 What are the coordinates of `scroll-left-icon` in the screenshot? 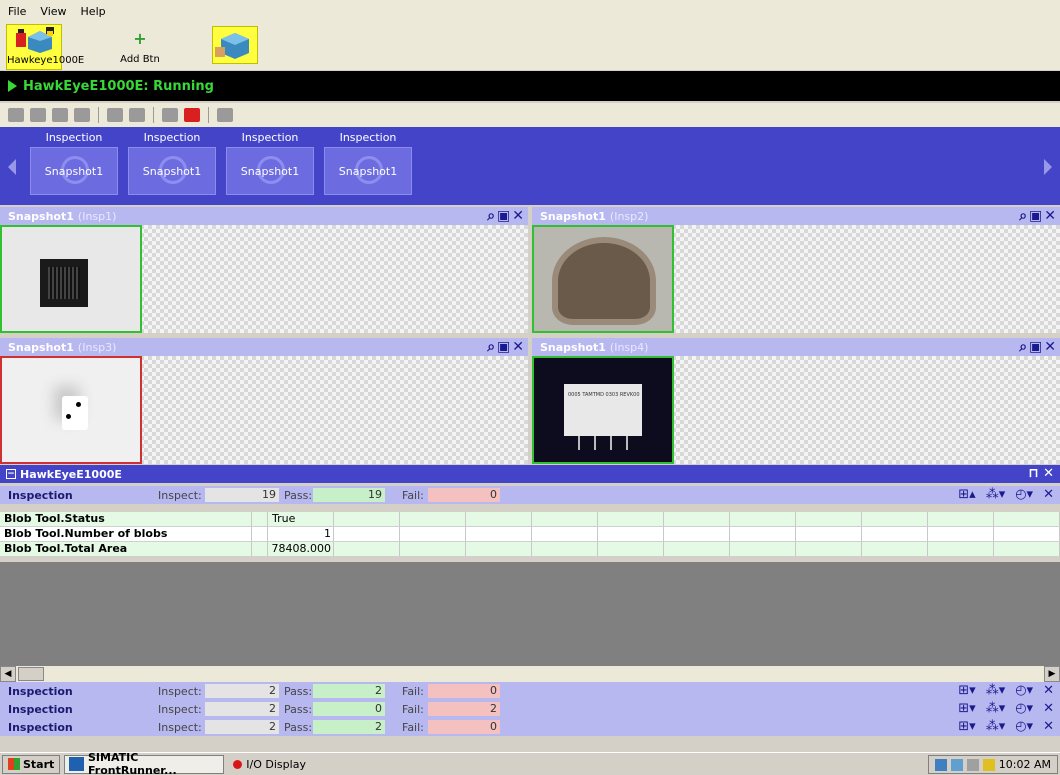 It's located at (12, 167).